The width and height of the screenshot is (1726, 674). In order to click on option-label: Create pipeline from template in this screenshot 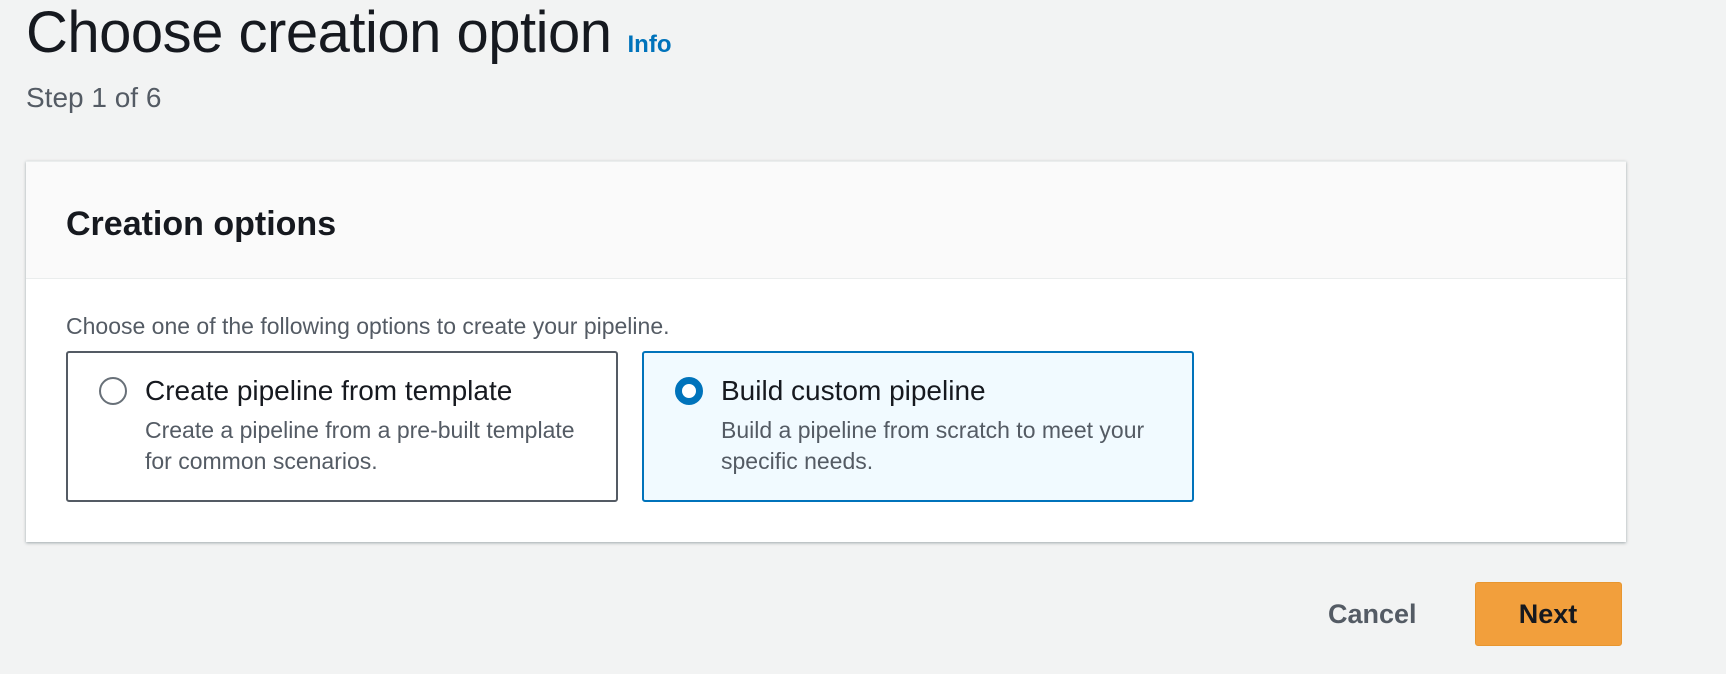, I will do `click(329, 390)`.